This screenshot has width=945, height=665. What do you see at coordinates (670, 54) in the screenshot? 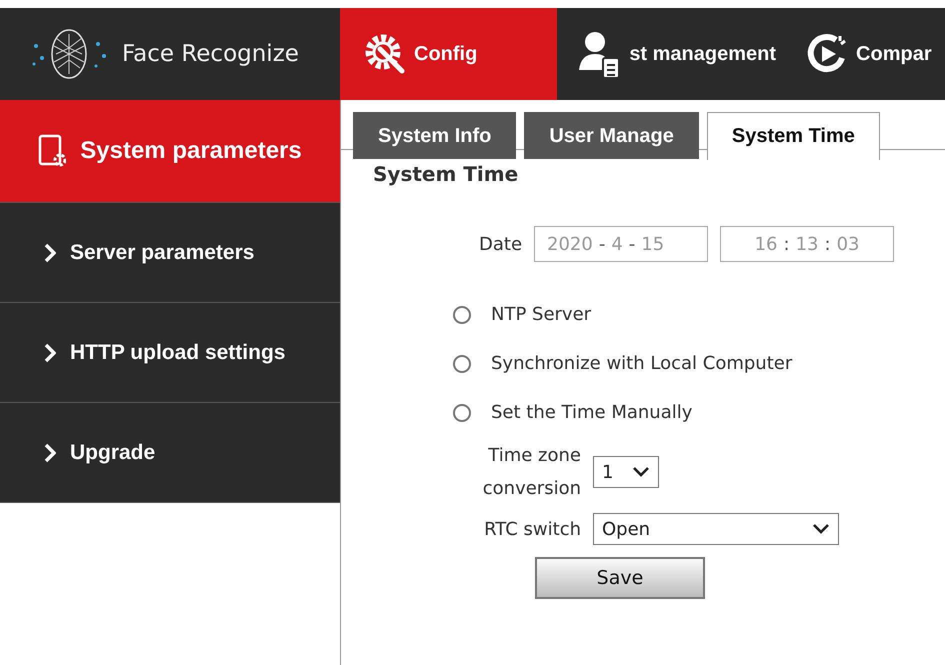
I see `nav-tab: st management` at bounding box center [670, 54].